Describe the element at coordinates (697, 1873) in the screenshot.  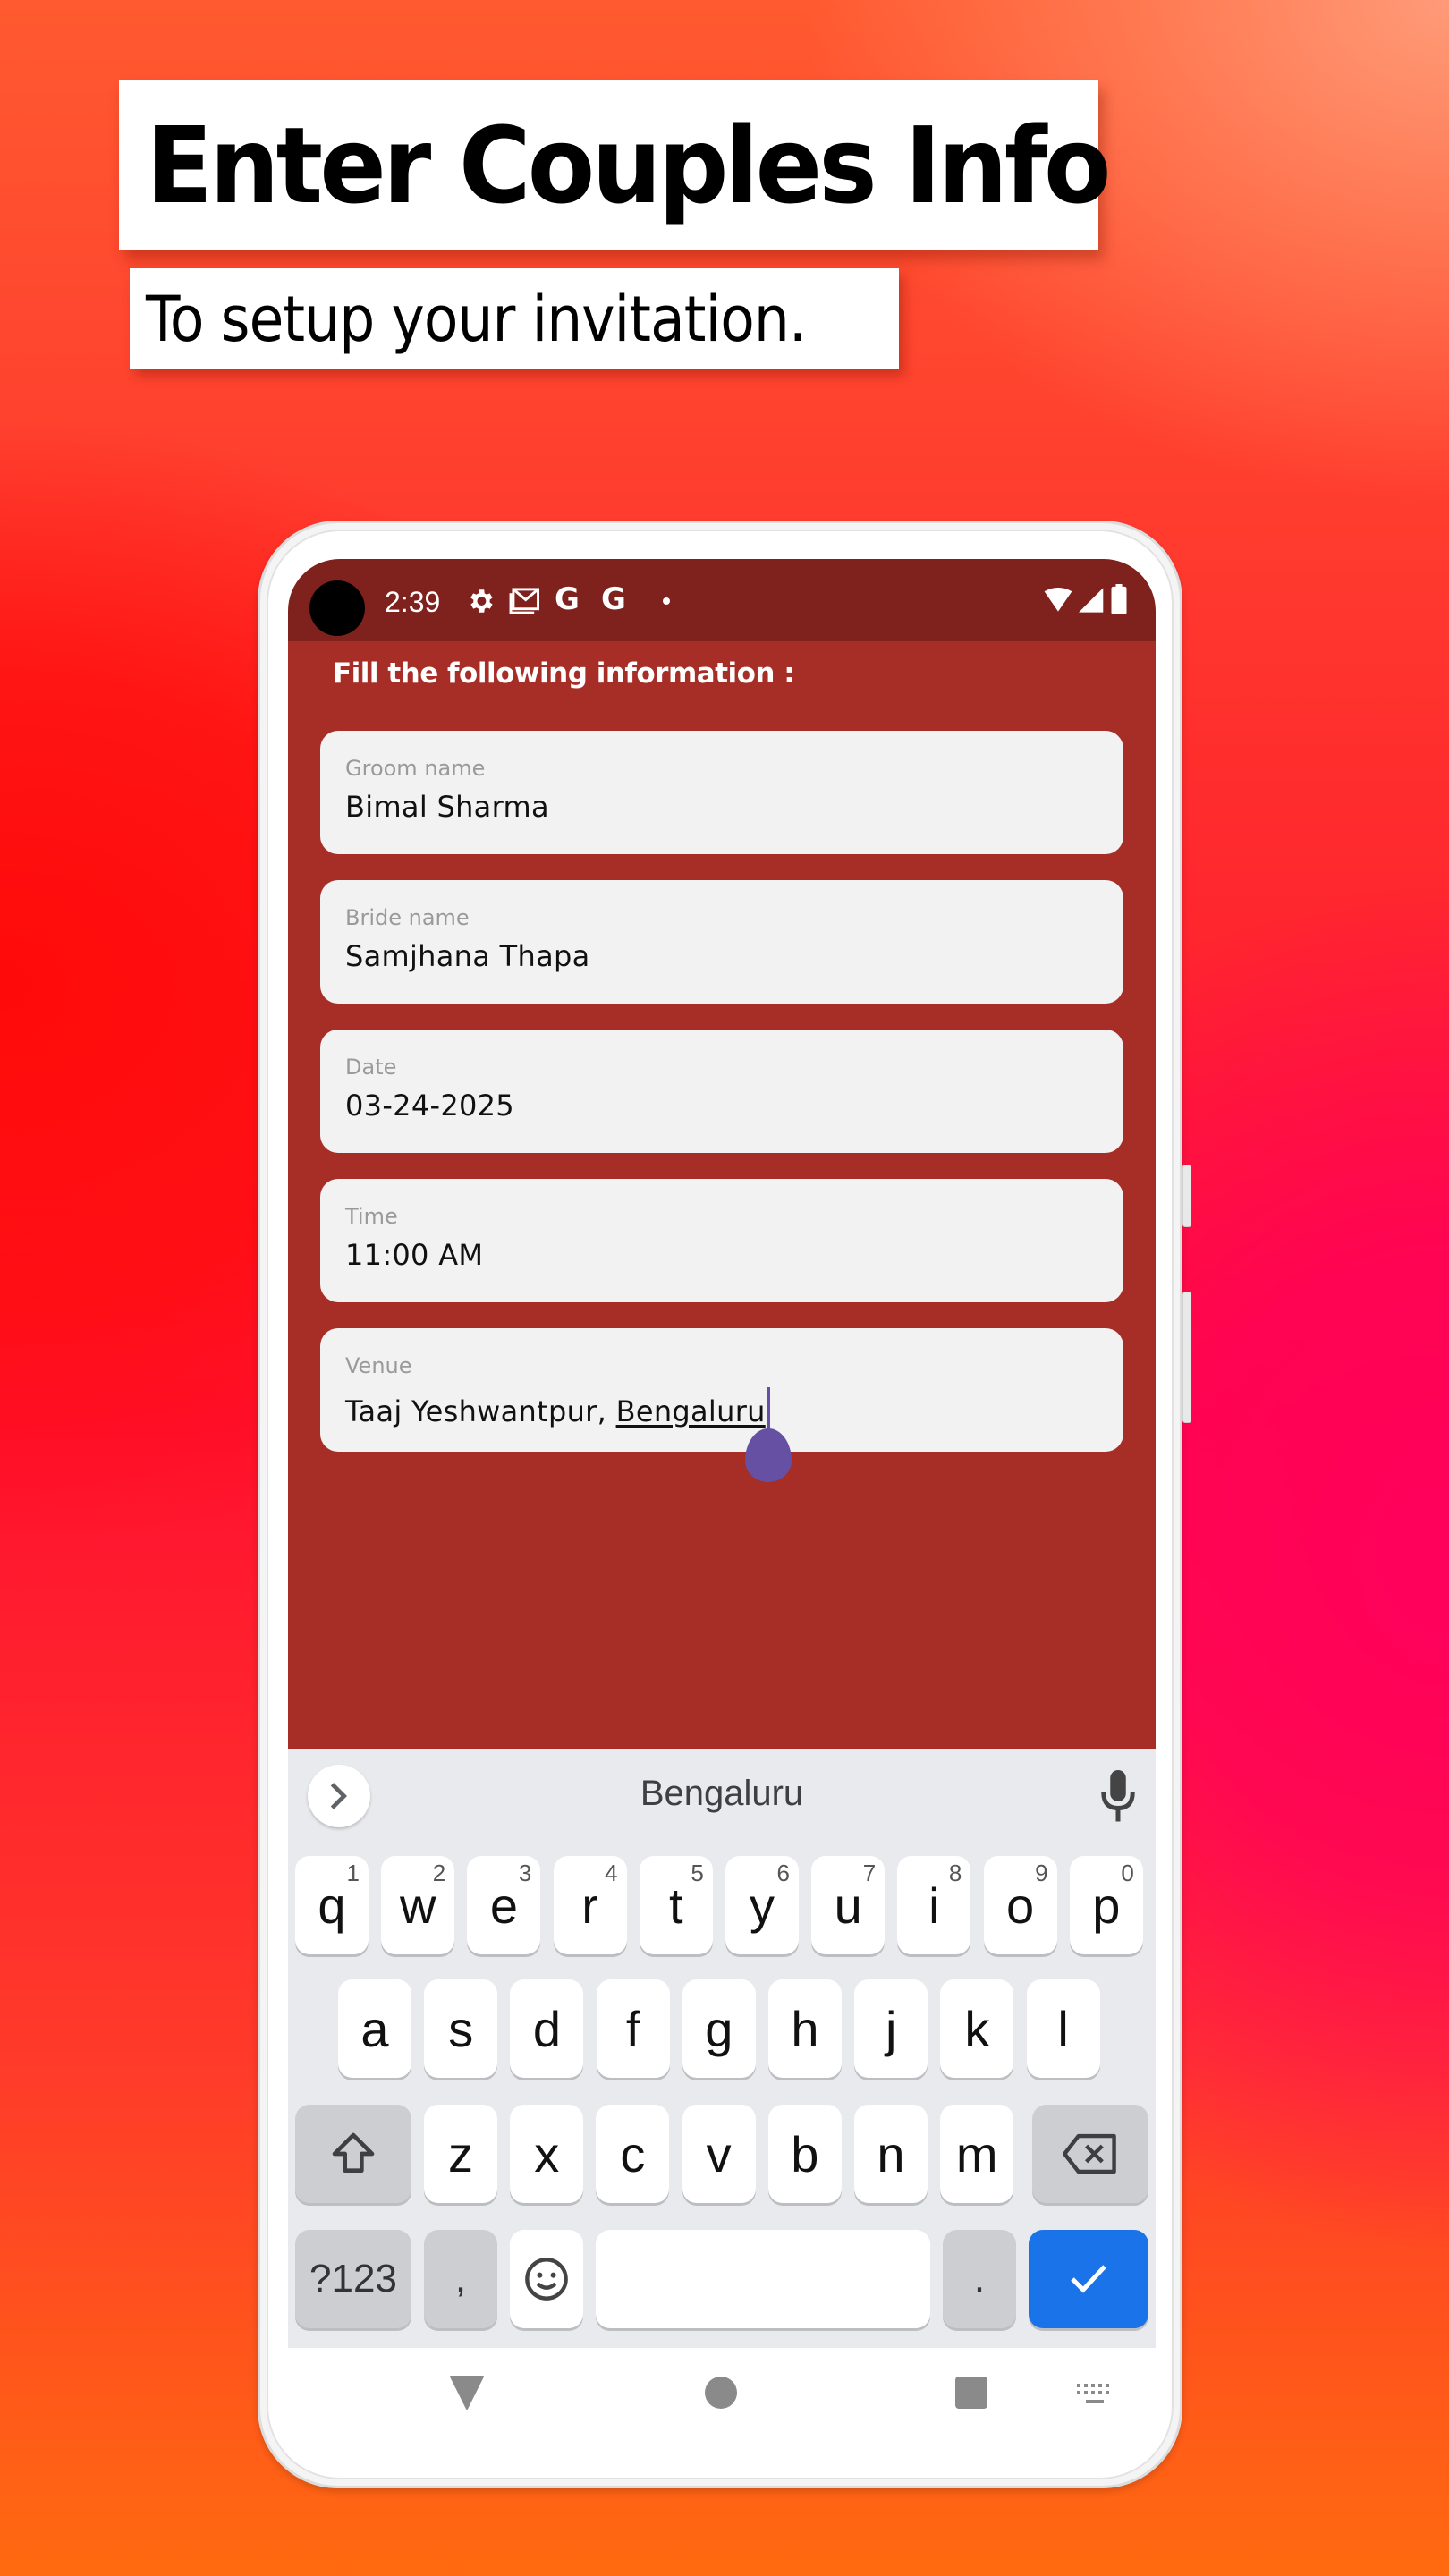
I see `key-number-hint: 5` at that location.